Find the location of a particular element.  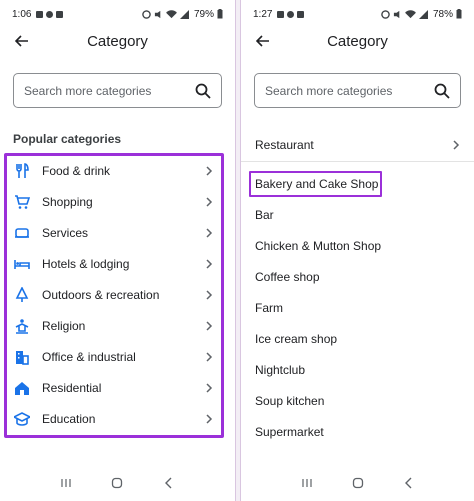

office-icon is located at coordinates (22, 357).